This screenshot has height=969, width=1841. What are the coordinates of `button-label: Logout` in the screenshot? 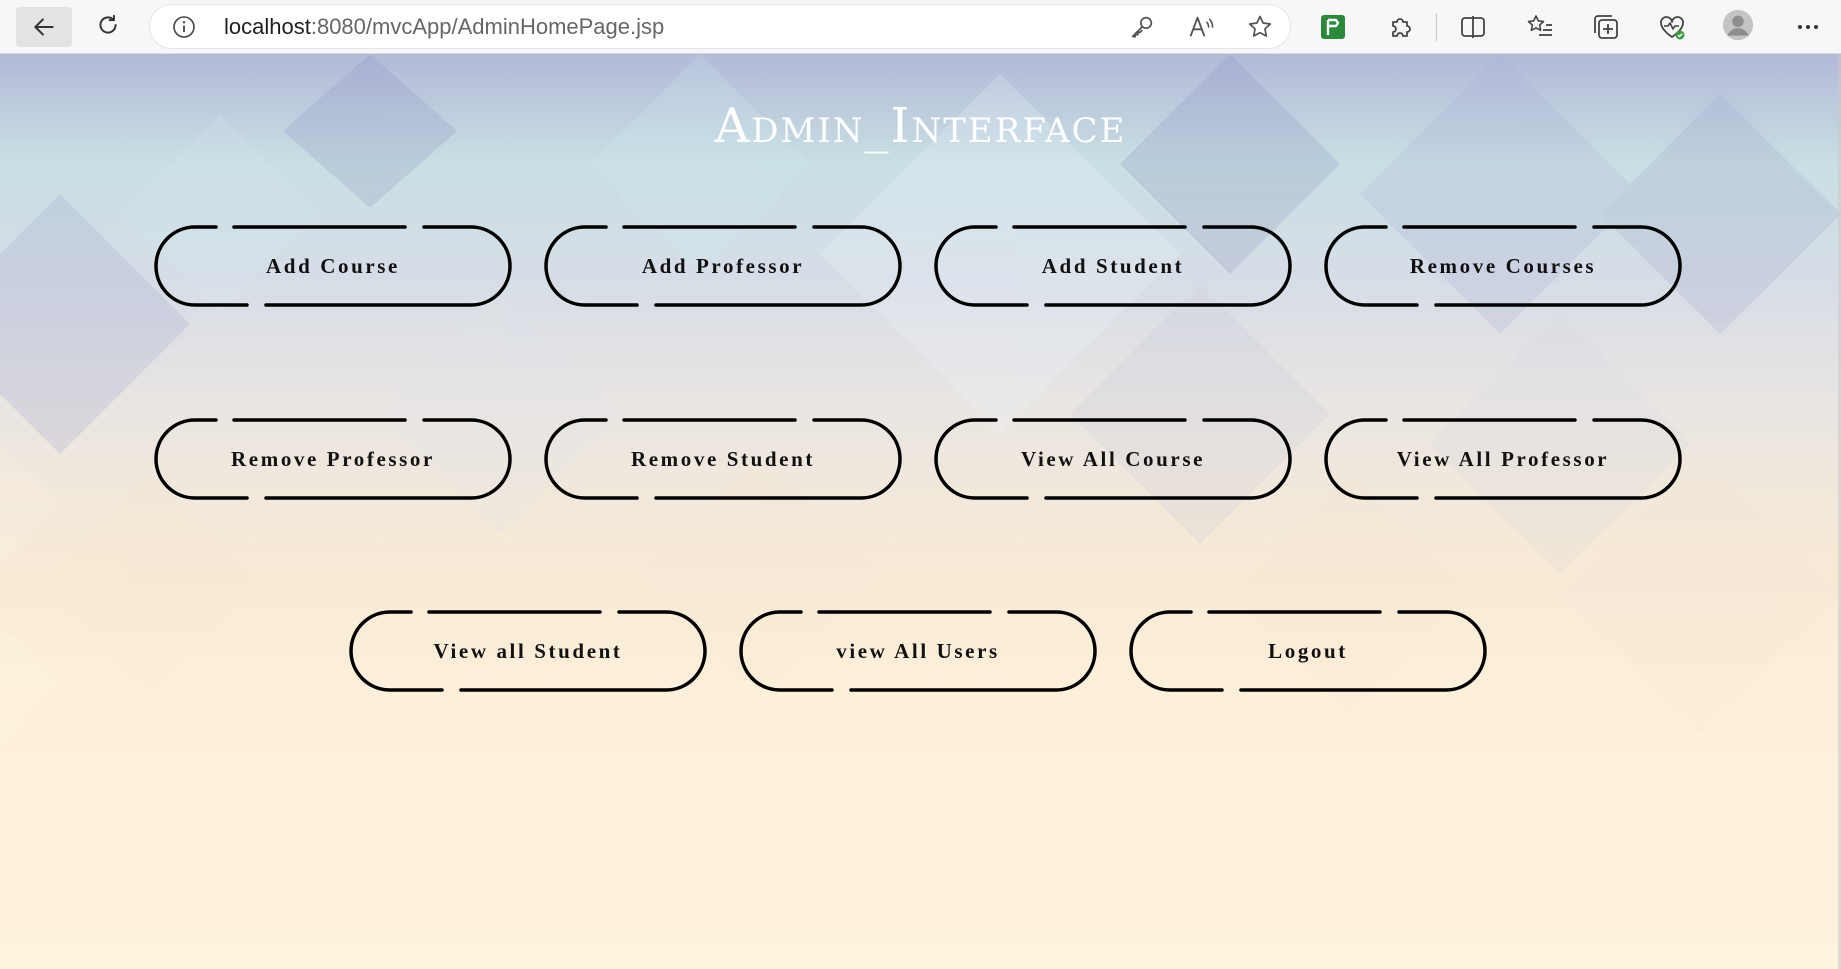 It's located at (1308, 651).